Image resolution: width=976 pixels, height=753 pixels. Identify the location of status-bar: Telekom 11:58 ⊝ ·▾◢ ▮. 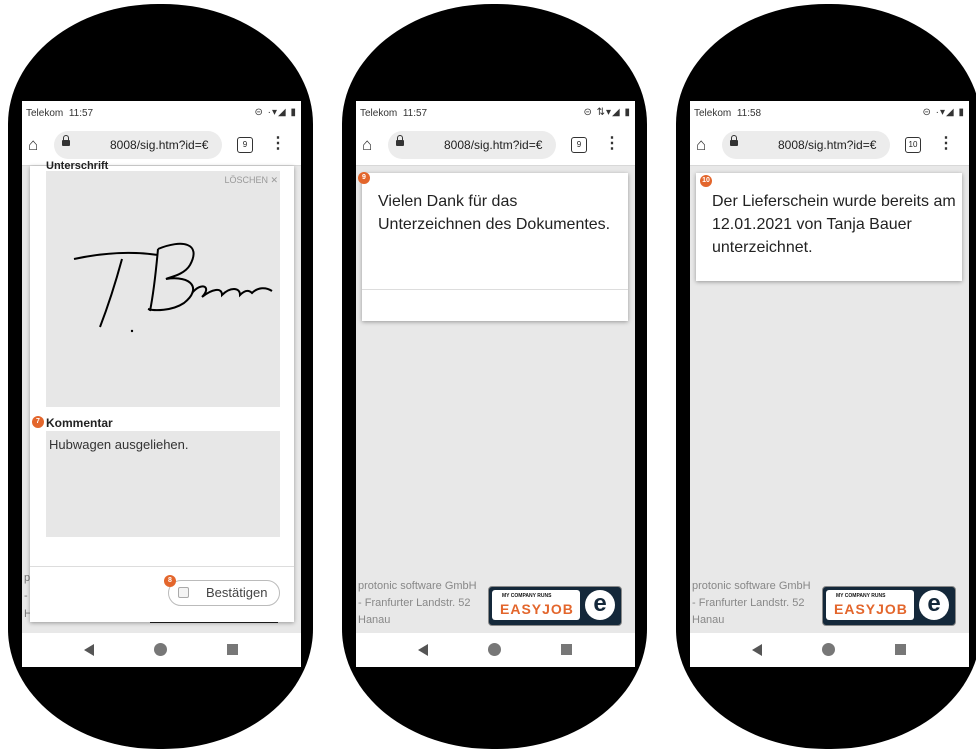
(829, 113).